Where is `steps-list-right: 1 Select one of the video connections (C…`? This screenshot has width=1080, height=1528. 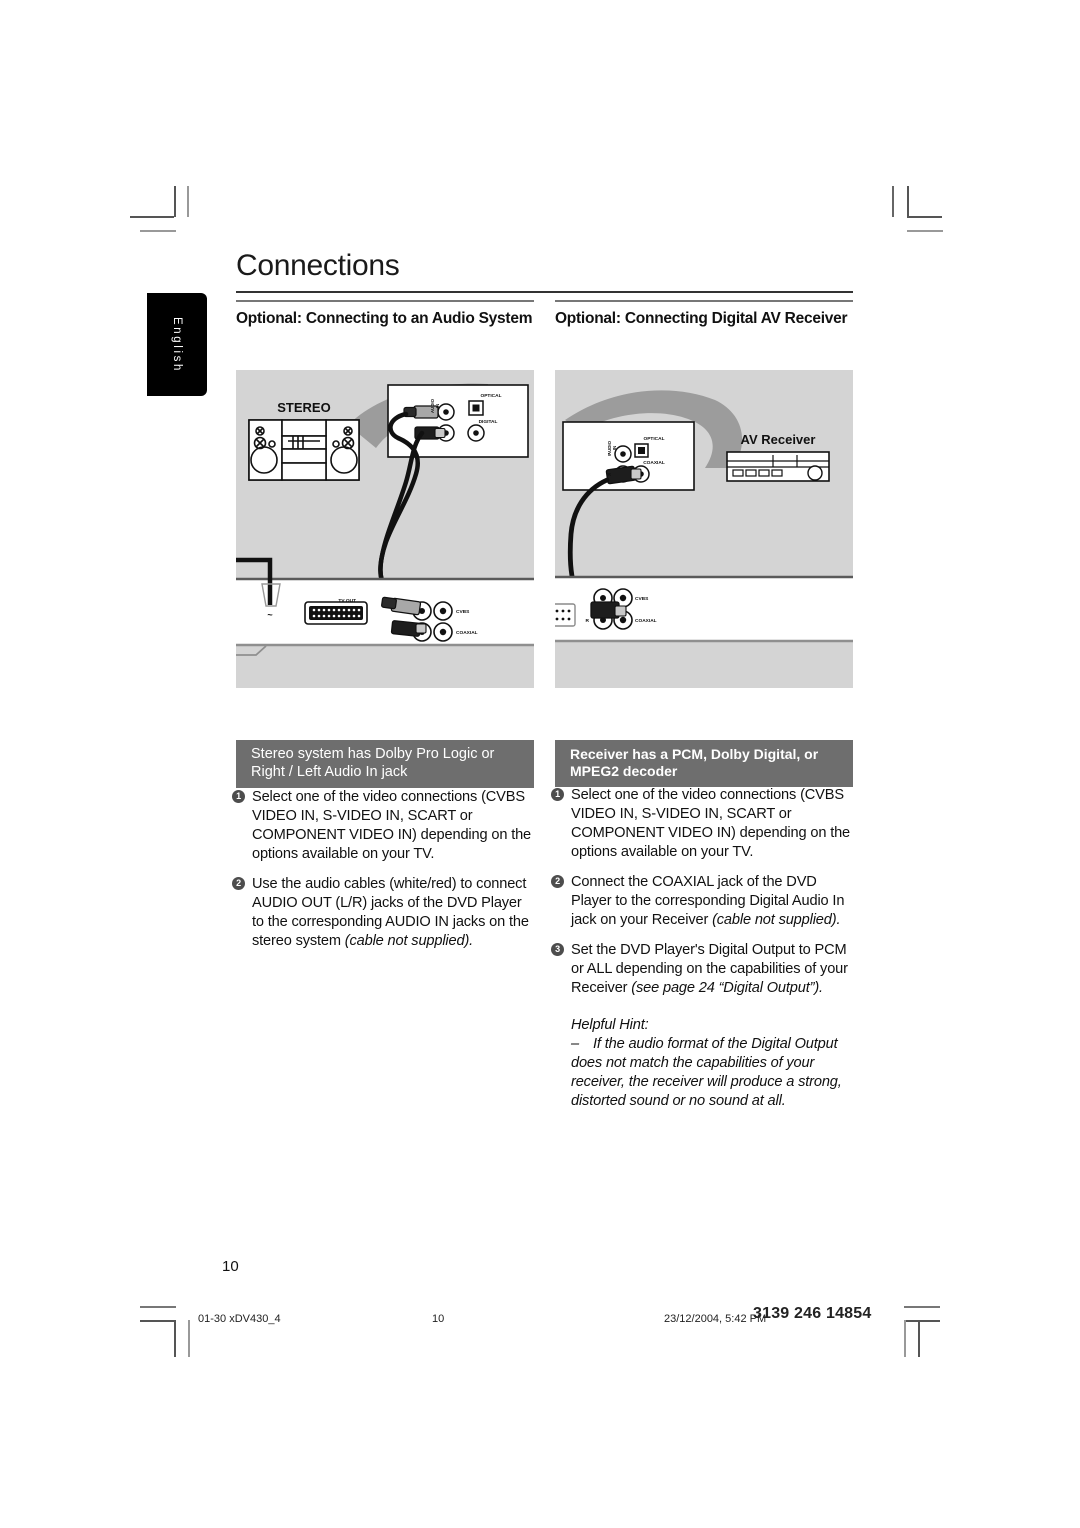
steps-list-right: 1 Select one of the video connections (C… is located at coordinates (701, 948).